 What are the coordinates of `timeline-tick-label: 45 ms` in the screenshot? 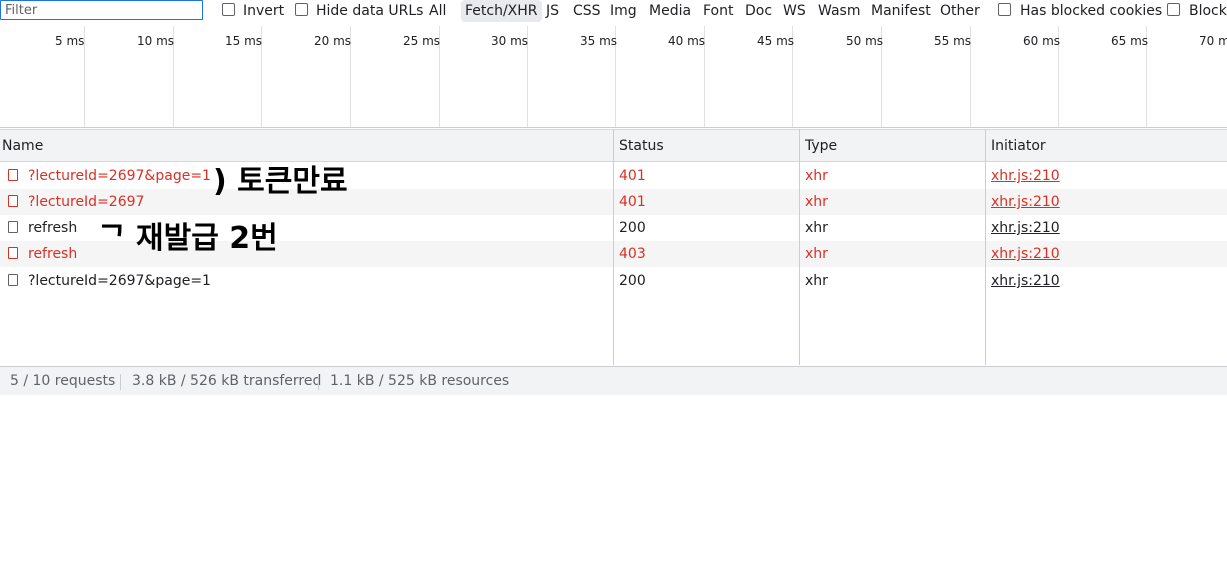 It's located at (776, 41).